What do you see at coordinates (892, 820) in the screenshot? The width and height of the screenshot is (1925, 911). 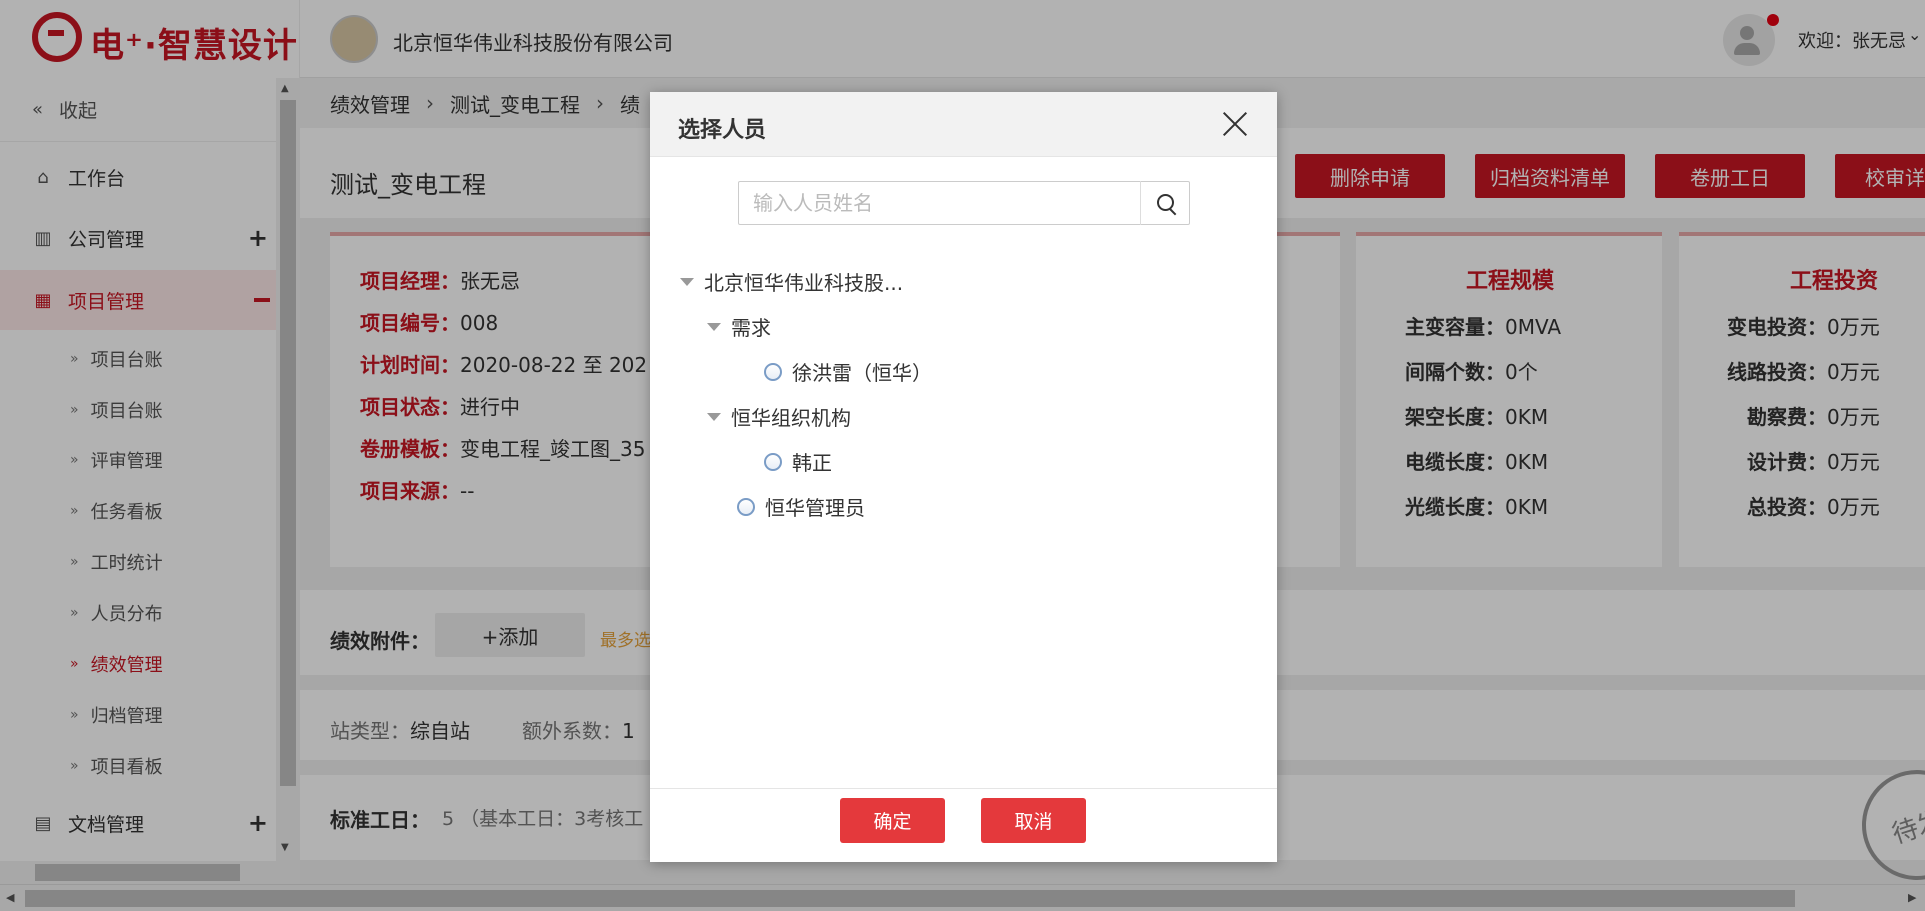 I see `confirm-button: 确定` at bounding box center [892, 820].